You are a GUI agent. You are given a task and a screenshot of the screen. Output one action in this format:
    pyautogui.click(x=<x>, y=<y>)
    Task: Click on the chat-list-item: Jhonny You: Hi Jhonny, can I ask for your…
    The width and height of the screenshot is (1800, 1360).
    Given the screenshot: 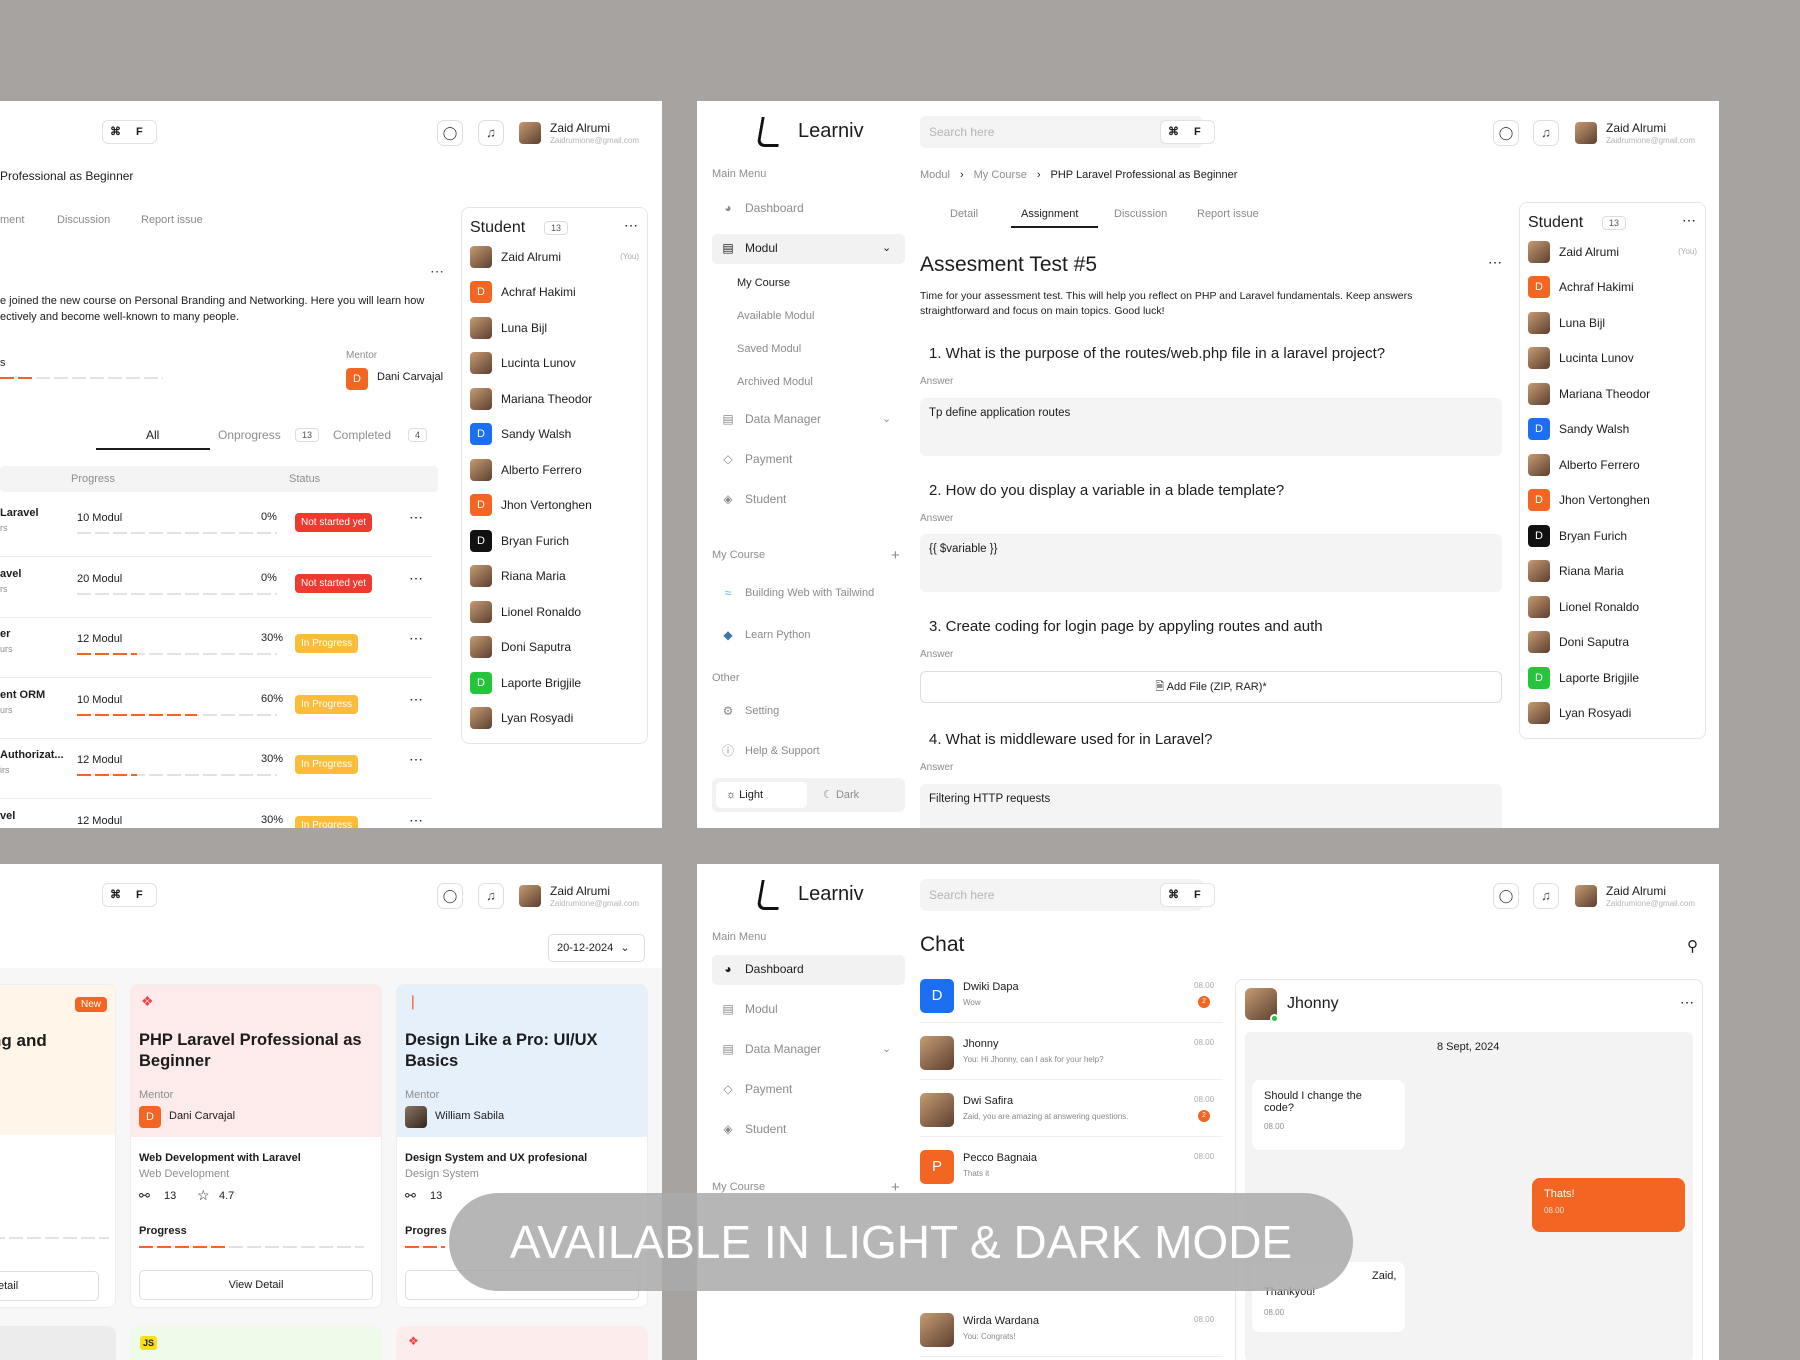 What is the action you would take?
    pyautogui.click(x=1071, y=1055)
    